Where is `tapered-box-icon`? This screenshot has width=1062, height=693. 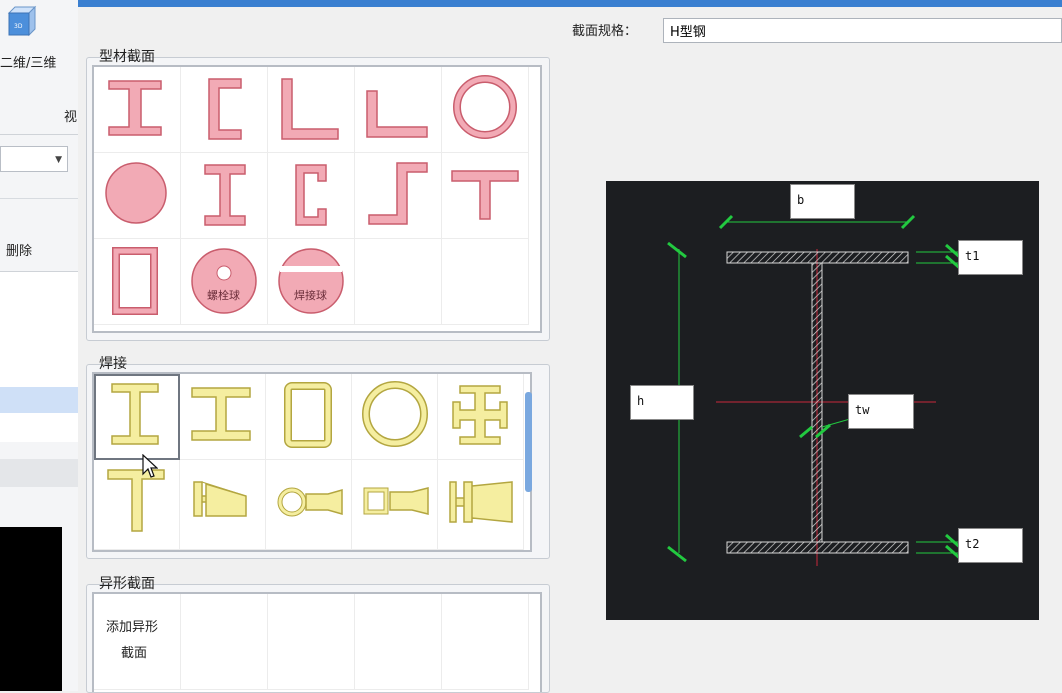 tapered-box-icon is located at coordinates (395, 505).